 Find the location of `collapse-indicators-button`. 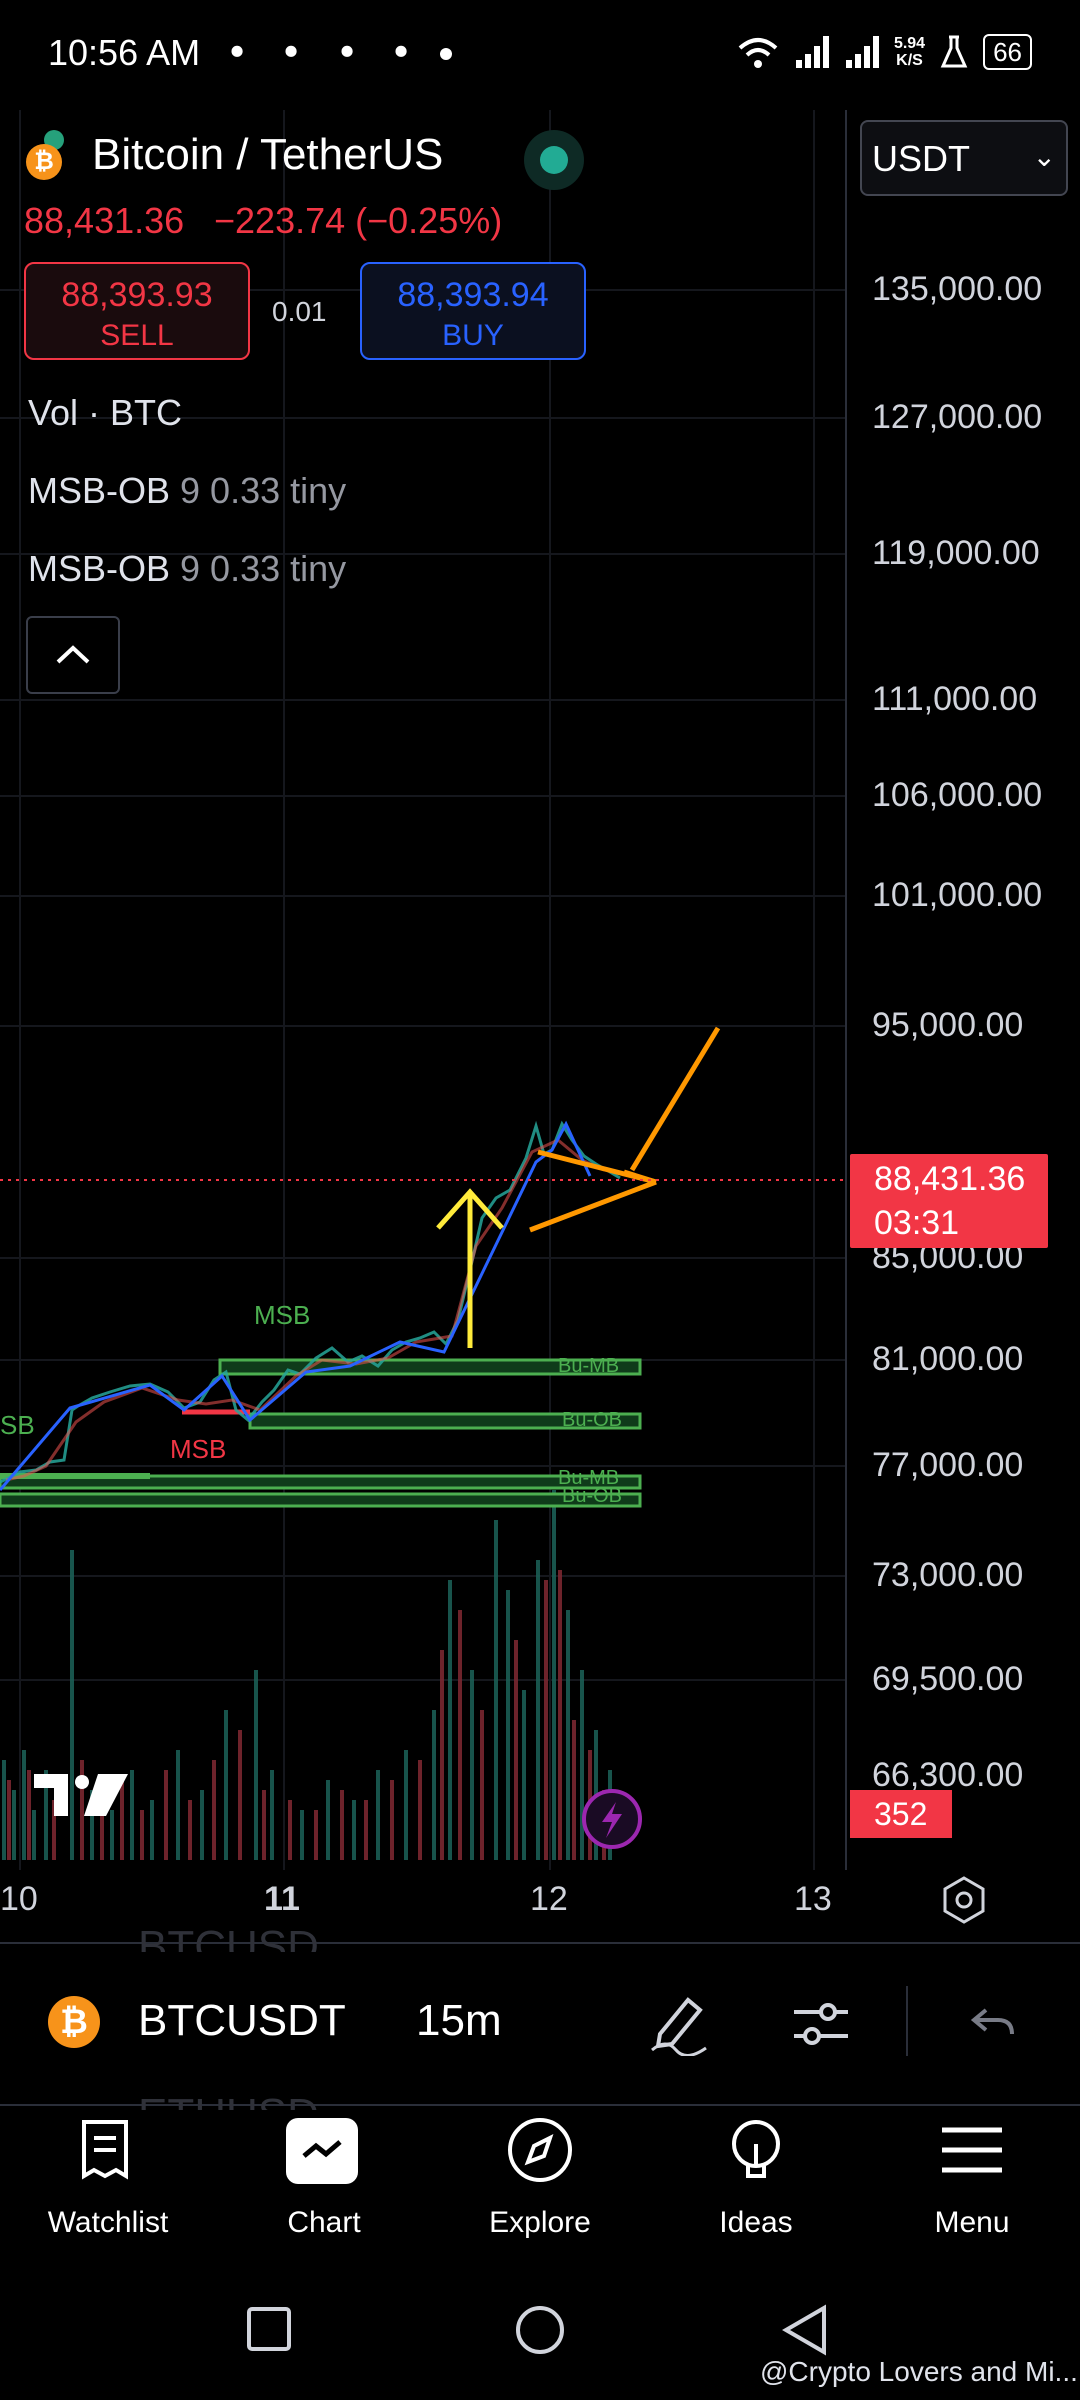

collapse-indicators-button is located at coordinates (73, 655).